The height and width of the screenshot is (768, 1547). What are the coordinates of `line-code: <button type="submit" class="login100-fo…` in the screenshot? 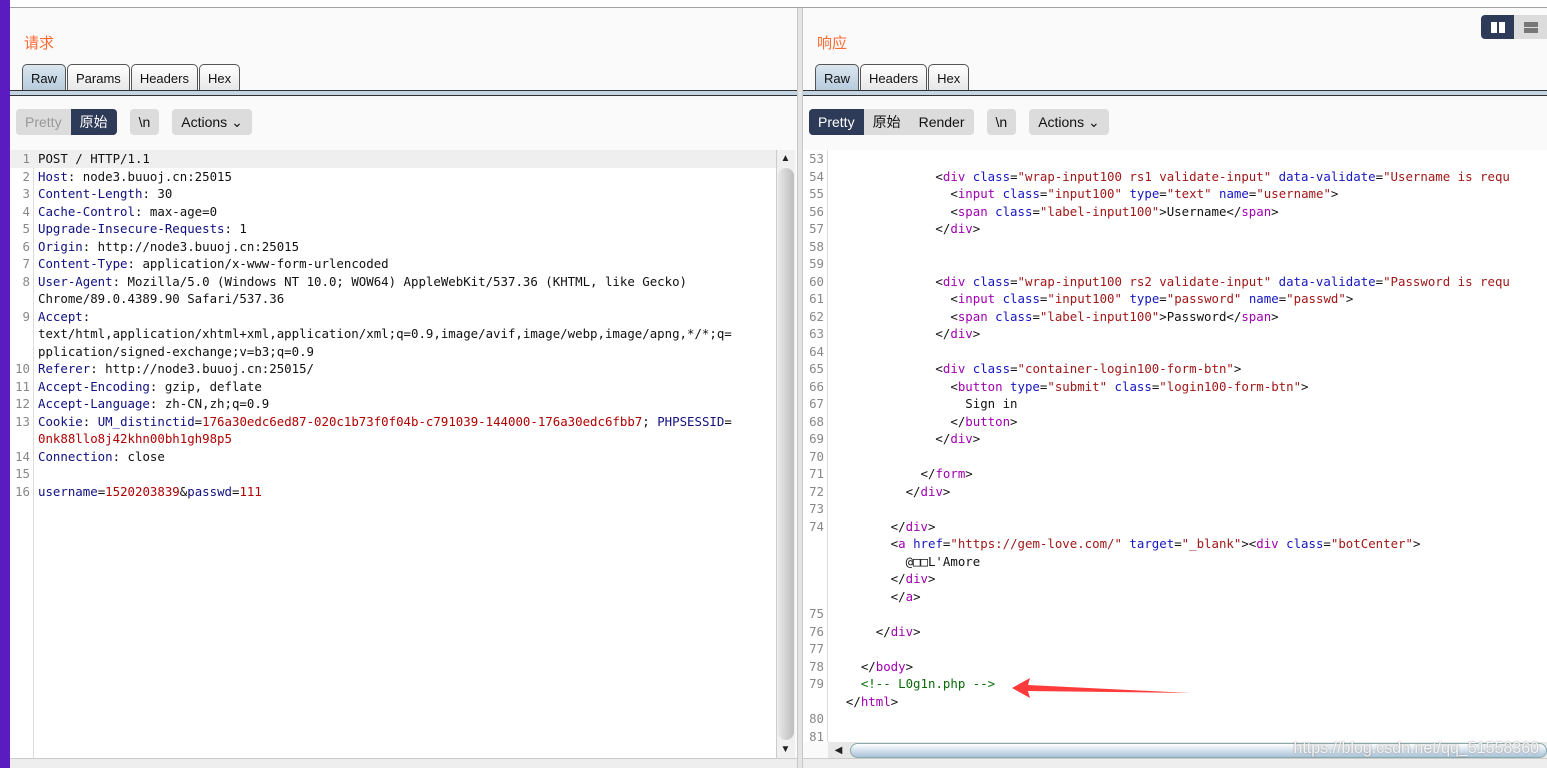 It's located at (1069, 387).